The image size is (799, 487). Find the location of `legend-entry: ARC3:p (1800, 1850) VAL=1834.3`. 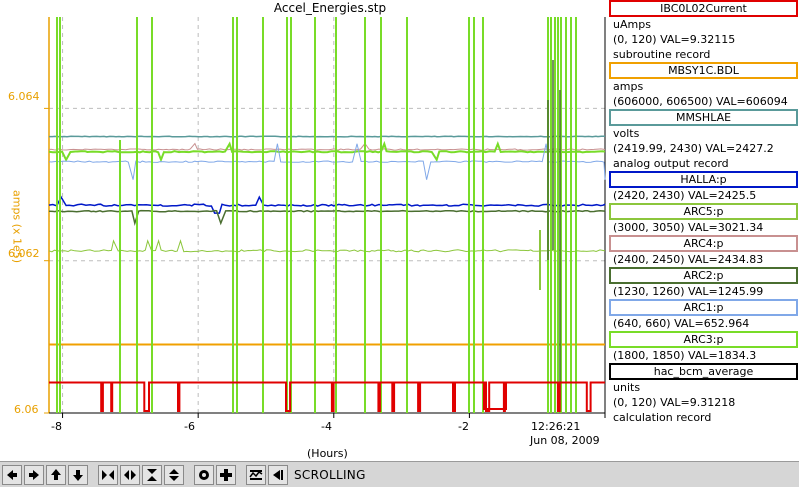

legend-entry: ARC3:p (1800, 1850) VAL=1834.3 is located at coordinates (704, 347).